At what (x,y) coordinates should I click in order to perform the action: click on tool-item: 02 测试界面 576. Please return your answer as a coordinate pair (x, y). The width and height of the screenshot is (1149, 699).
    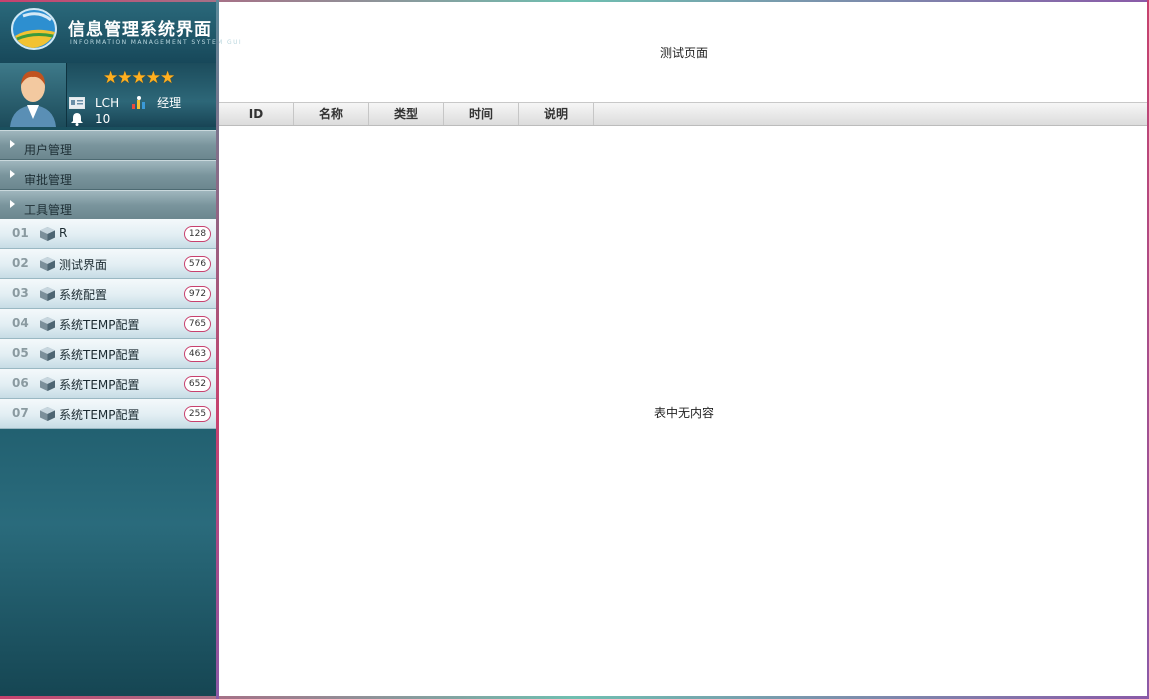
    Looking at the image, I should click on (108, 264).